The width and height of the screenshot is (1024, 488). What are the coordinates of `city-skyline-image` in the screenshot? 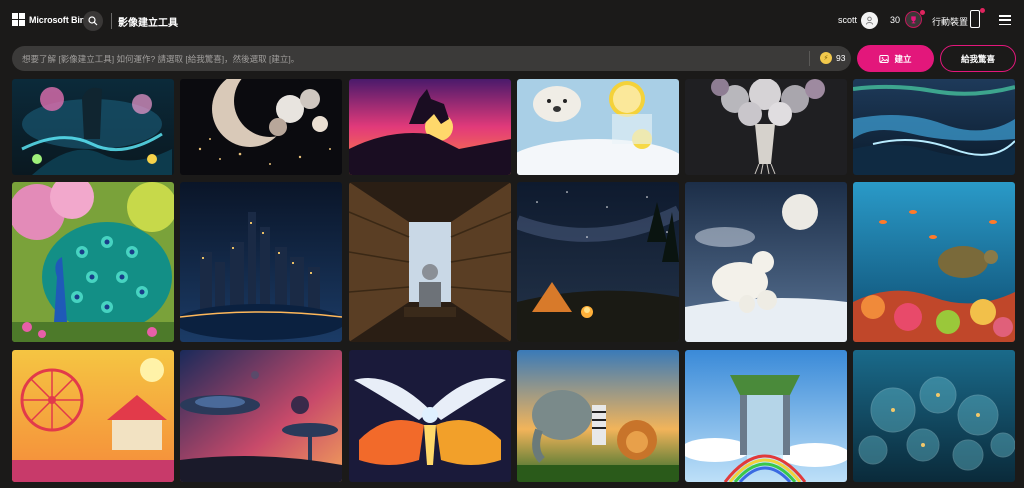 It's located at (261, 262).